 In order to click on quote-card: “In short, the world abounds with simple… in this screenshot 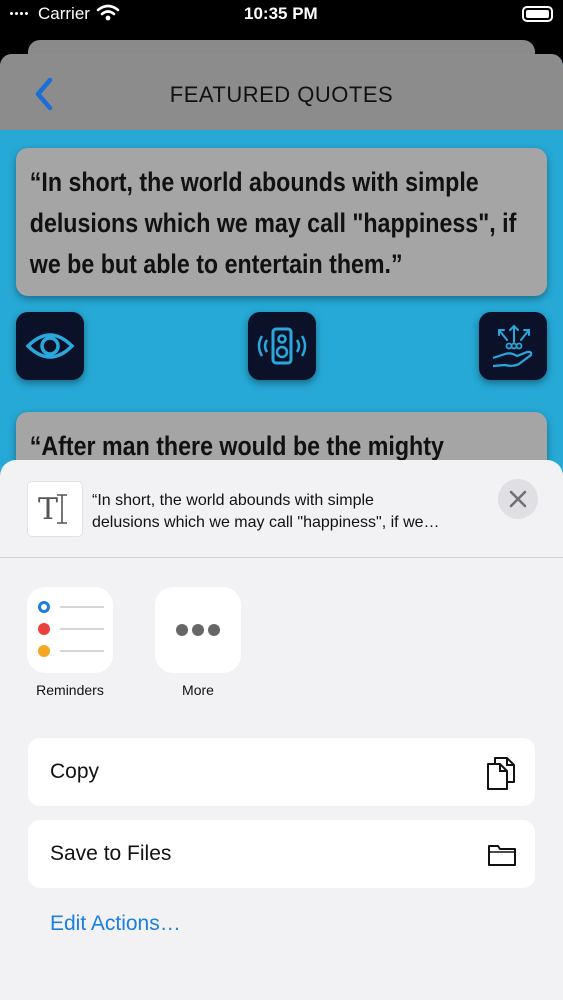, I will do `click(281, 222)`.